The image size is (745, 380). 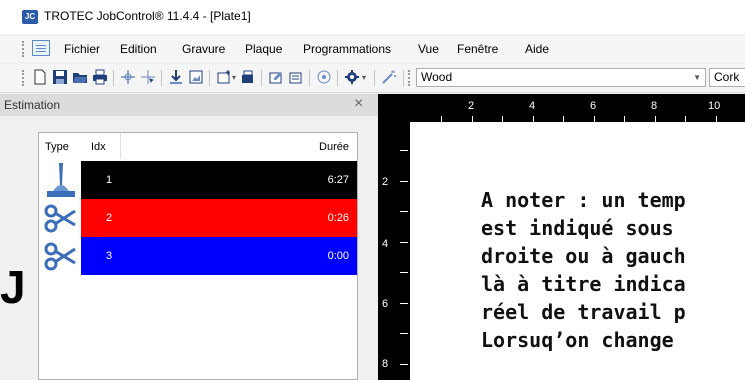 I want to click on open-folder-icon, so click(x=80, y=77).